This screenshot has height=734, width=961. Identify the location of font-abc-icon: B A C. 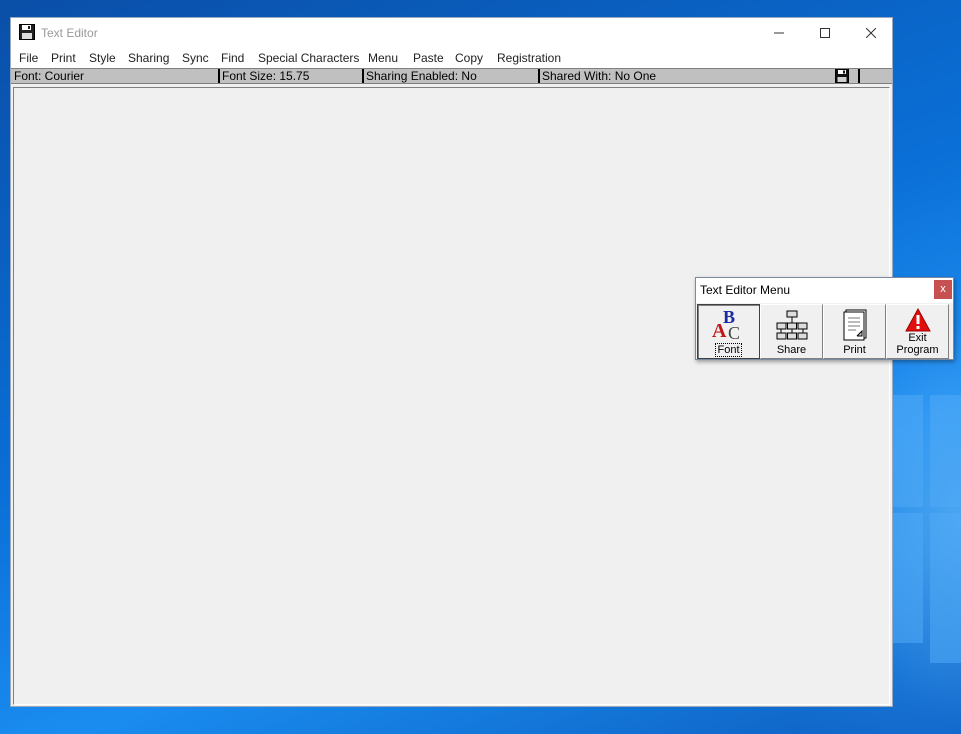
(726, 325).